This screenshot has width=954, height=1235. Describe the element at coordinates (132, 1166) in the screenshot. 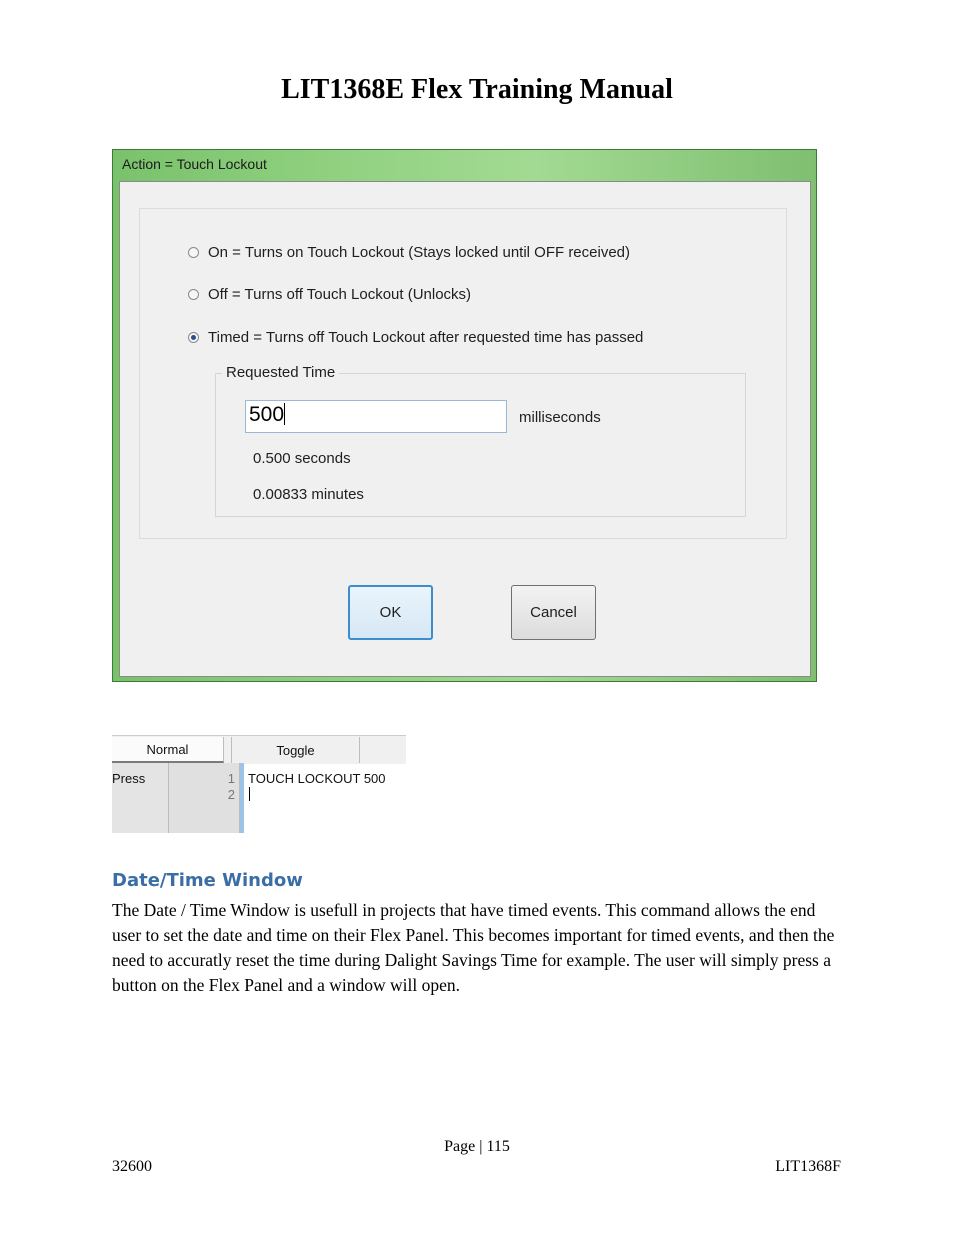

I see `footer-left: 32600` at that location.